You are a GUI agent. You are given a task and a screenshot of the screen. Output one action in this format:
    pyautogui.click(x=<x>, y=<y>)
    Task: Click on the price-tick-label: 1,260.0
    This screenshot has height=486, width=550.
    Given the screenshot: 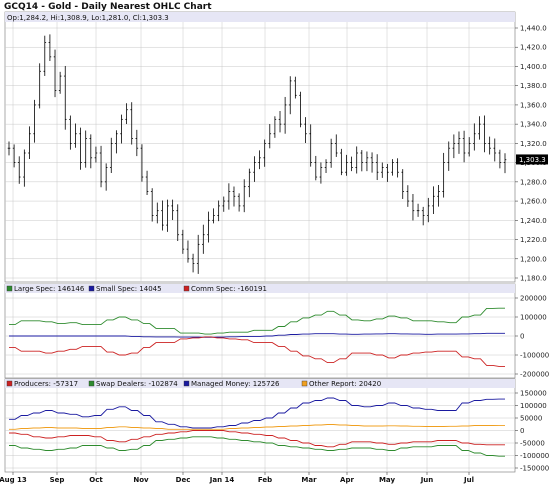 What is the action you would take?
    pyautogui.click(x=533, y=202)
    